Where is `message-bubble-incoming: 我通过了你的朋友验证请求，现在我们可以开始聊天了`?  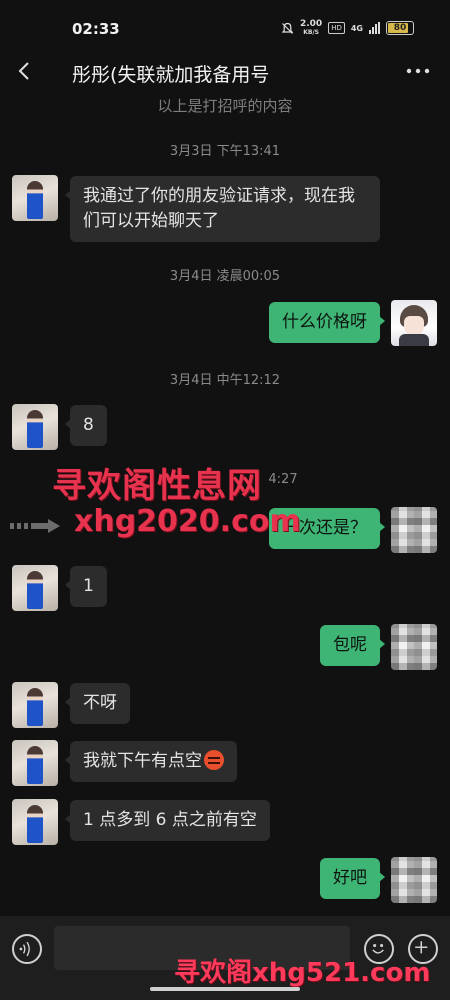
message-bubble-incoming: 我通过了你的朋友验证请求，现在我们可以开始聊天了 is located at coordinates (222, 209).